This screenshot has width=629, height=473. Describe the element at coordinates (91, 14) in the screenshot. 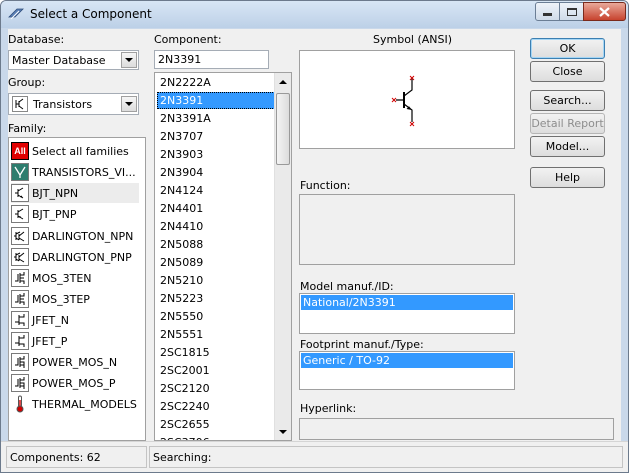

I see `window-title: Select a Component` at that location.